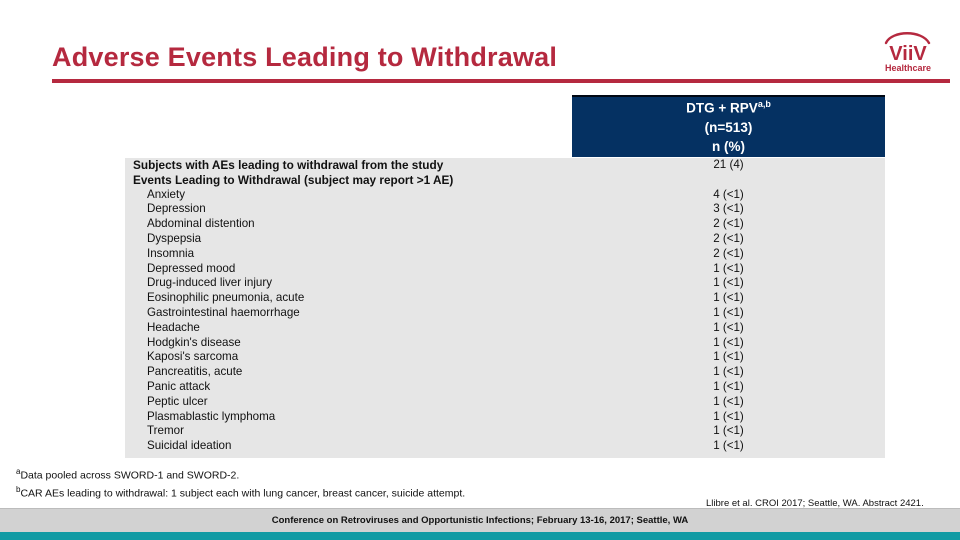 The width and height of the screenshot is (960, 540). I want to click on table-row: Gastrointestinal haemorrhage 1 (<1), so click(505, 313).